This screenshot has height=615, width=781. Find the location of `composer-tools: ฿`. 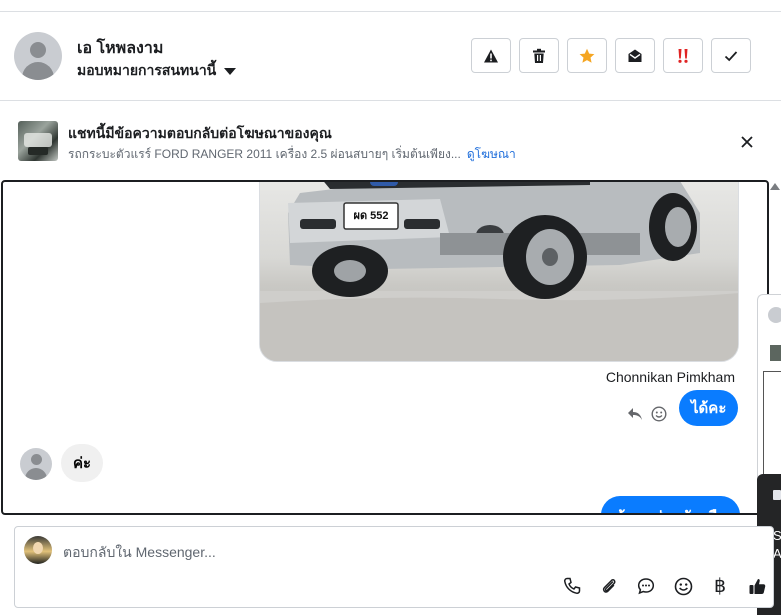

composer-tools: ฿ is located at coordinates (664, 586).